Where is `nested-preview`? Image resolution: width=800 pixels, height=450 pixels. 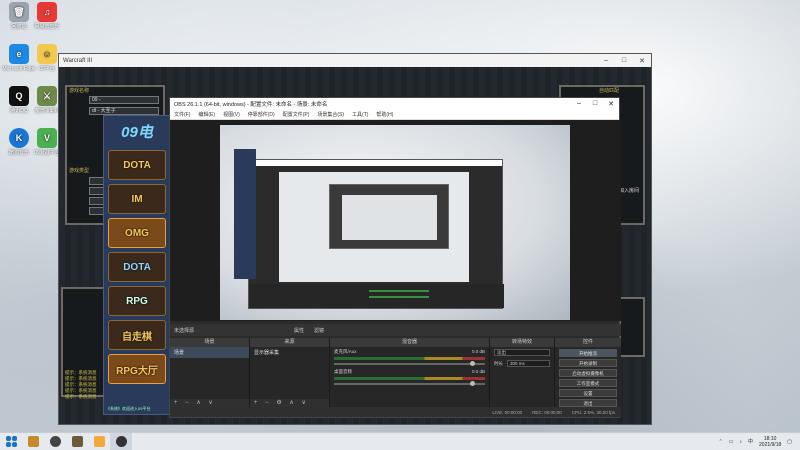
nested-preview is located at coordinates (374, 227).